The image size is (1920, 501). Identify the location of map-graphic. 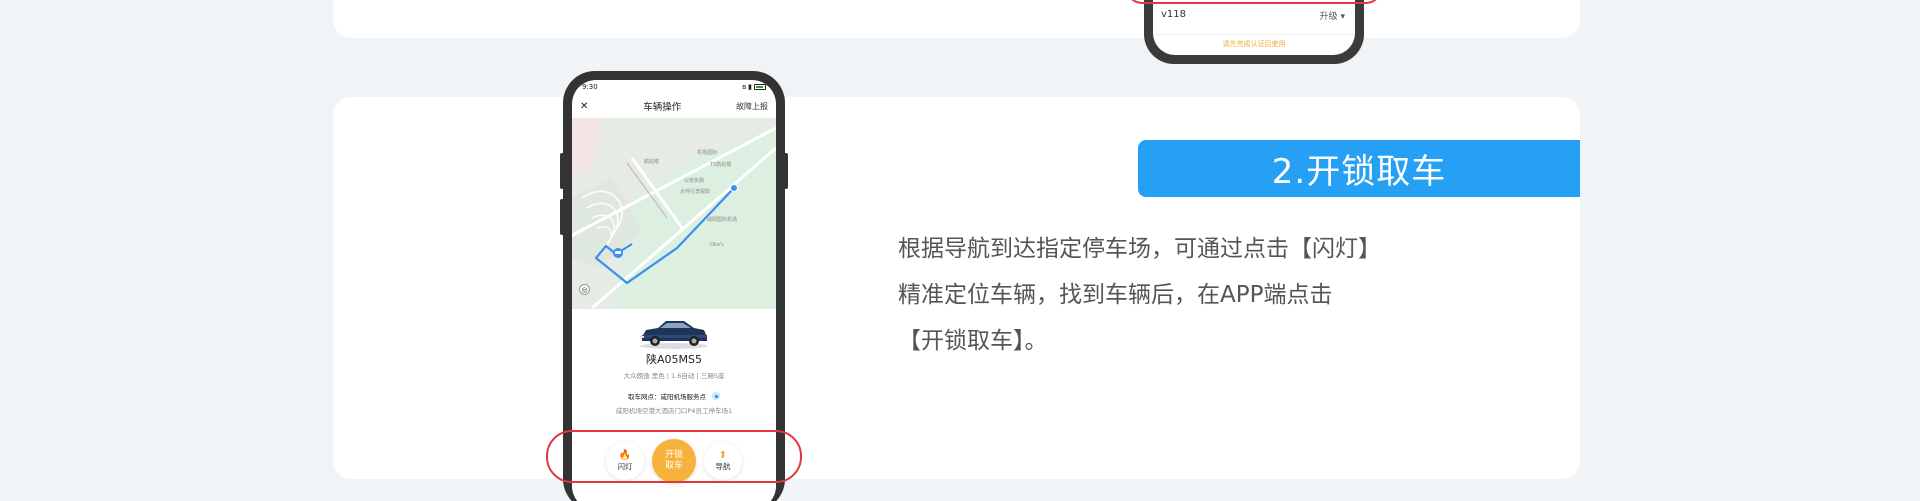
(674, 213).